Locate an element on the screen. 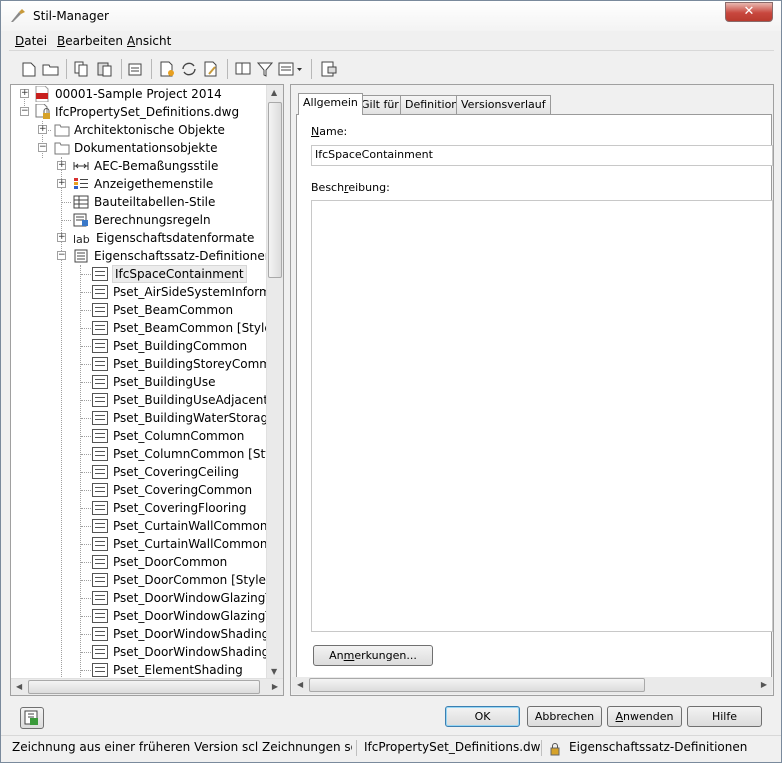 The height and width of the screenshot is (763, 782). ok-button: OK is located at coordinates (482, 716).